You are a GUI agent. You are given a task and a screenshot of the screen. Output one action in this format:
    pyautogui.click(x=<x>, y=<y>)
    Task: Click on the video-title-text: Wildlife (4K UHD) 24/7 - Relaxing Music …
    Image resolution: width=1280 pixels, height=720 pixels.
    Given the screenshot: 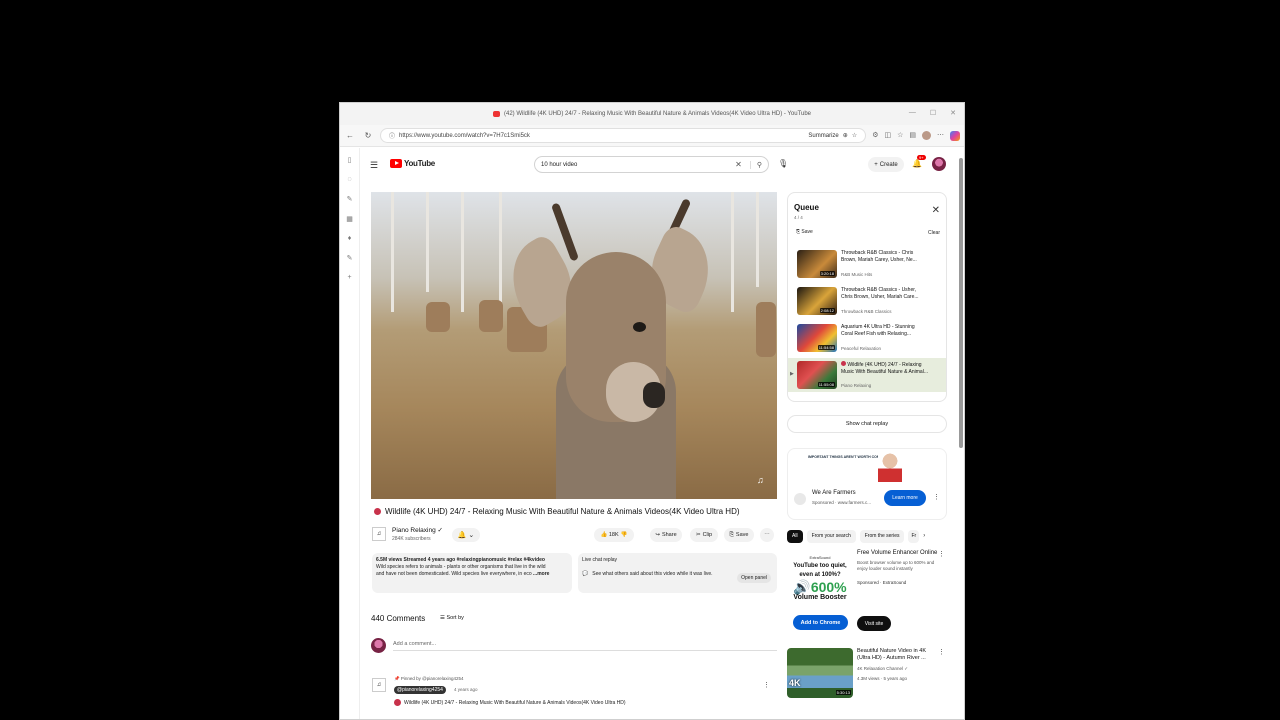 What is the action you would take?
    pyautogui.click(x=562, y=511)
    